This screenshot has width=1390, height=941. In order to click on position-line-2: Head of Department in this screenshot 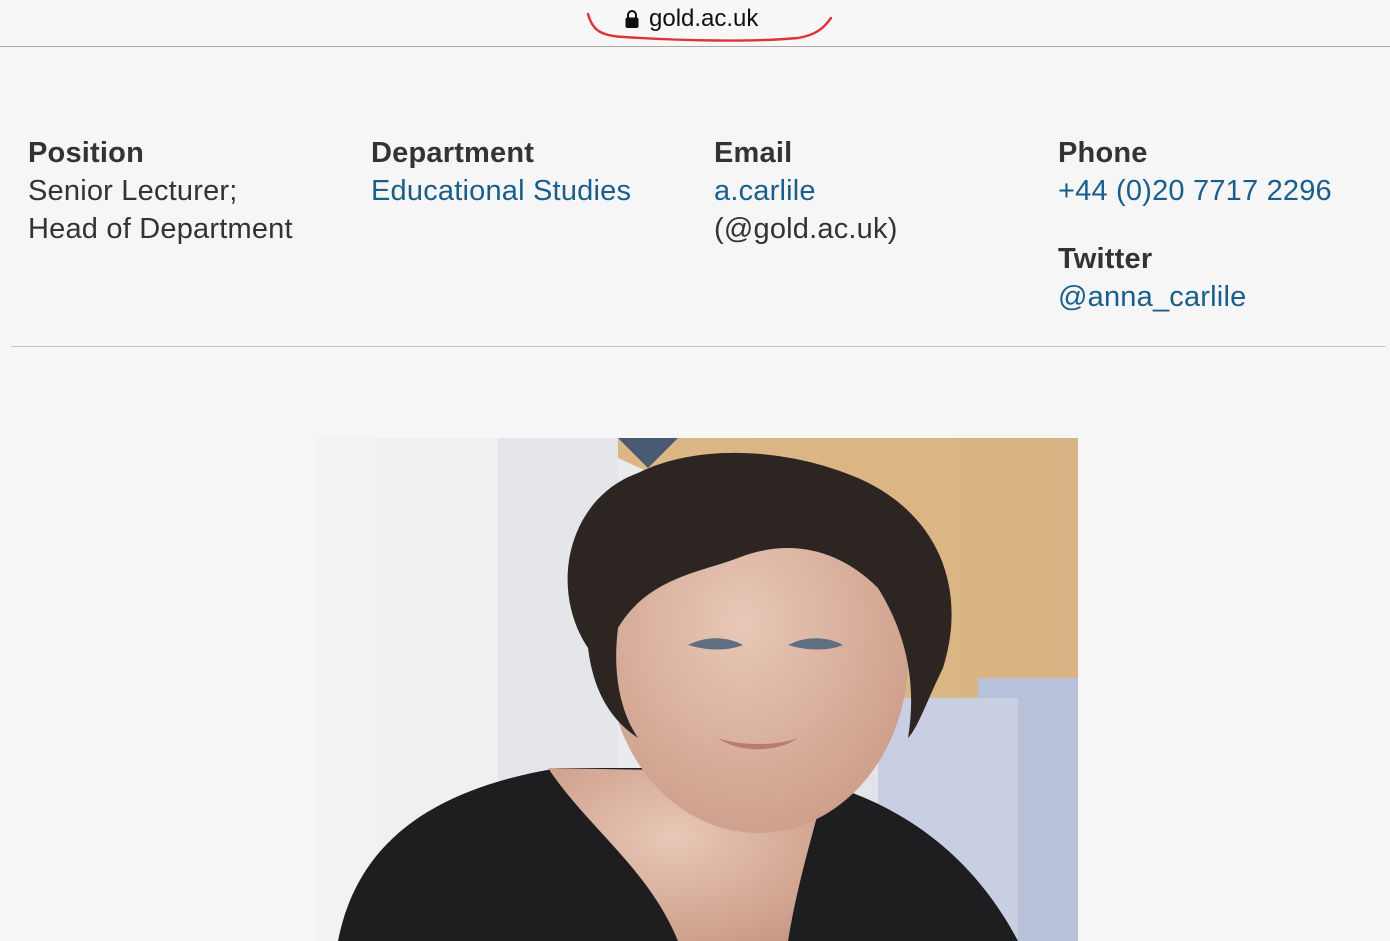, I will do `click(160, 229)`.